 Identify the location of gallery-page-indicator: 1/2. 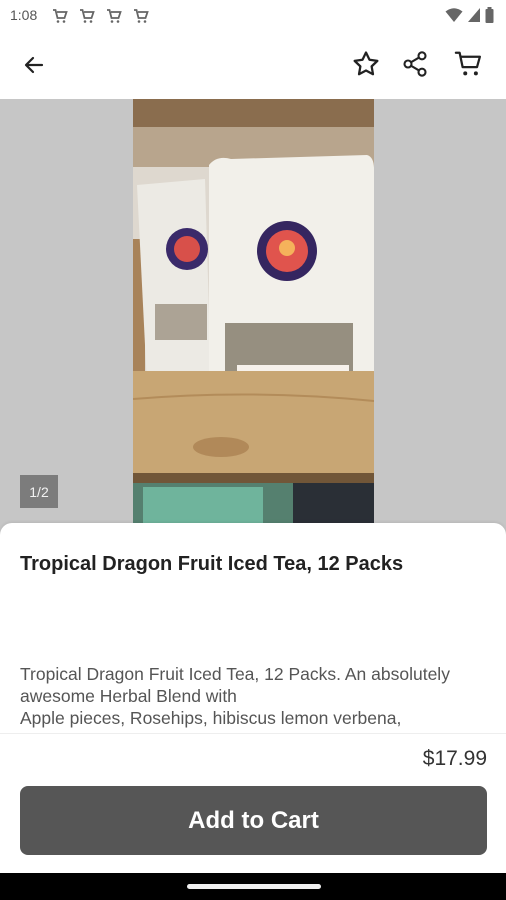
(39, 491).